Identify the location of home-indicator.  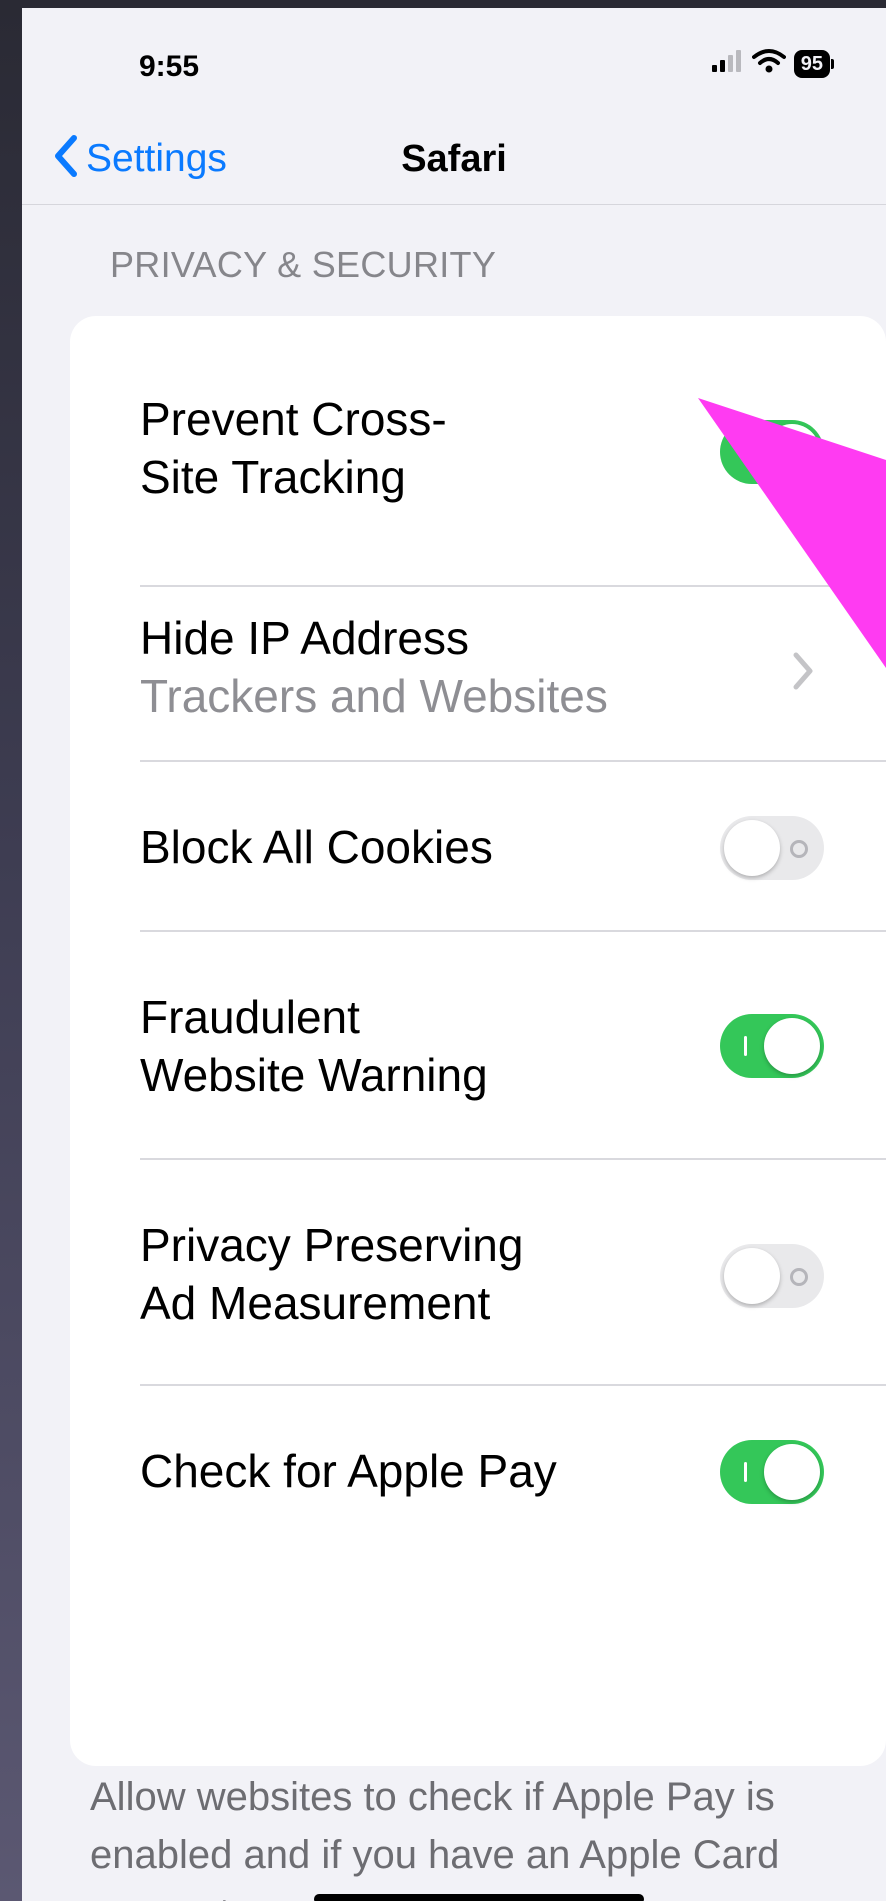
(479, 1897).